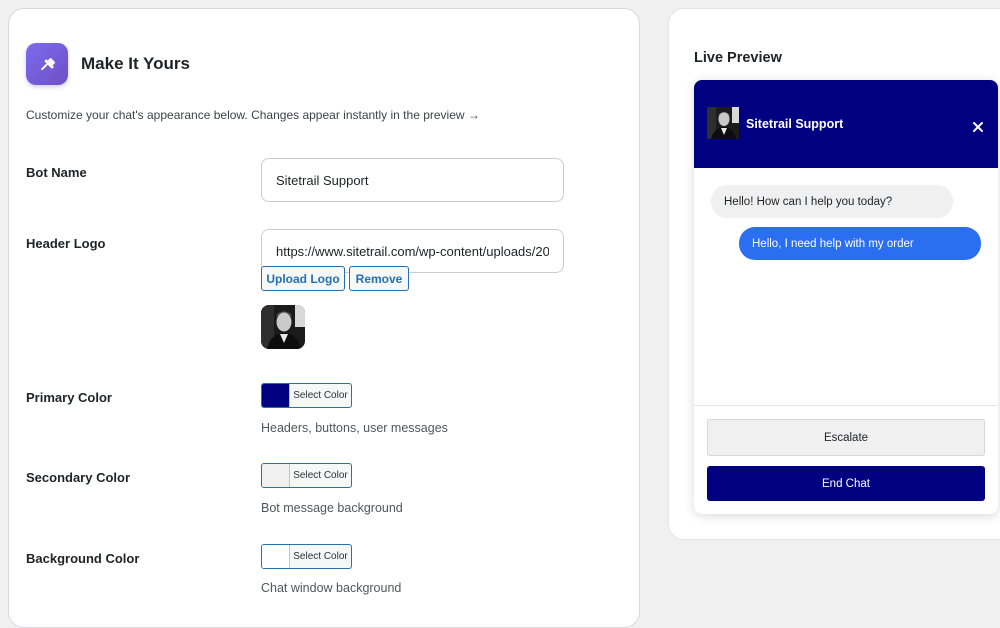 The image size is (1000, 628). I want to click on chat-divider, so click(846, 405).